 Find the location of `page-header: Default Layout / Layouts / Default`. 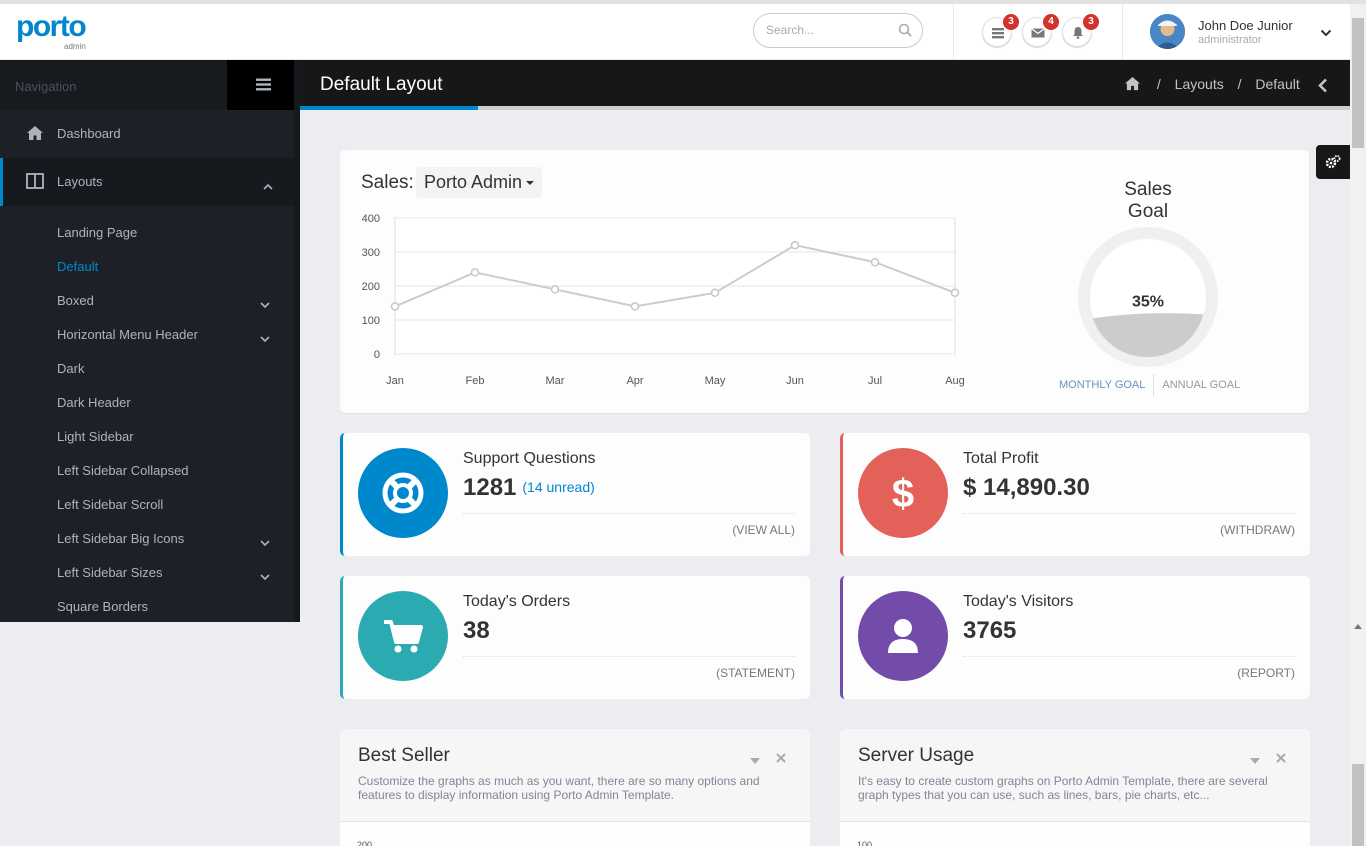

page-header: Default Layout / Layouts / Default is located at coordinates (825, 85).